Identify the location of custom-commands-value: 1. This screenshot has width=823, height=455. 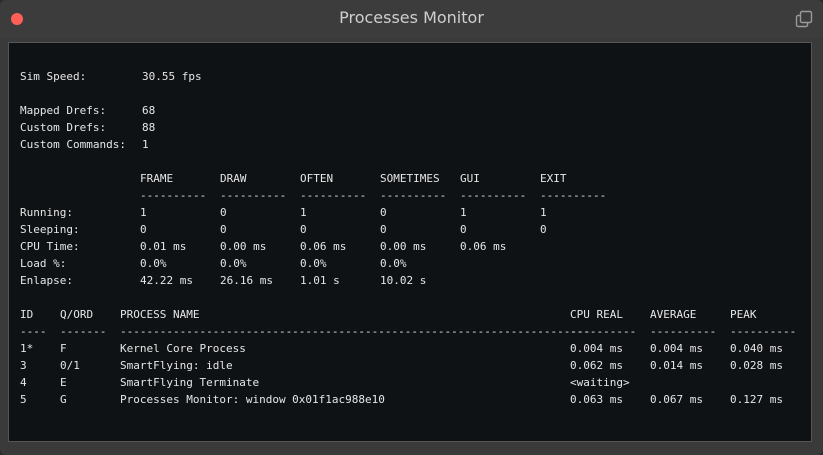
(145, 144).